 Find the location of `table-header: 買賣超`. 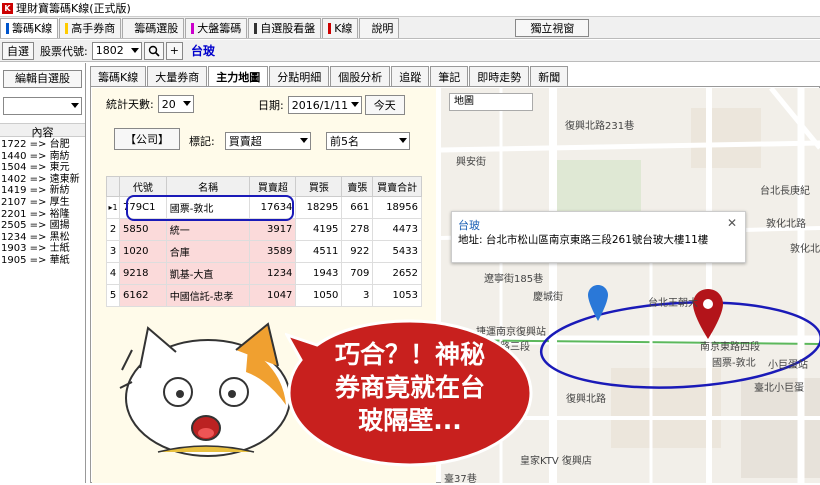

table-header: 買賣超 is located at coordinates (273, 186).